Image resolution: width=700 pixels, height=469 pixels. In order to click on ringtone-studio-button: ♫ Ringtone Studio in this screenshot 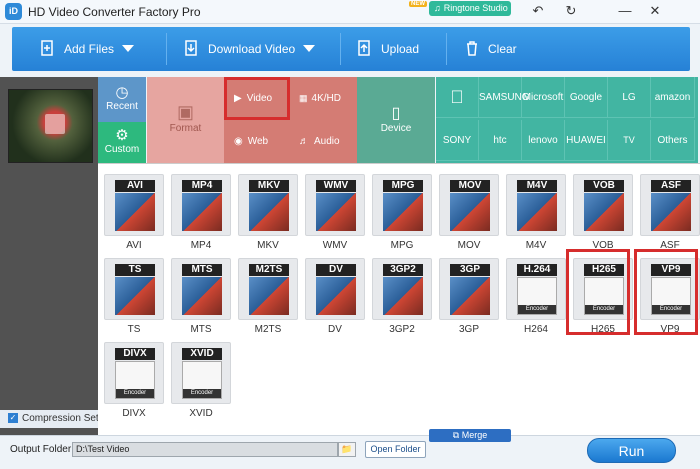, I will do `click(470, 8)`.